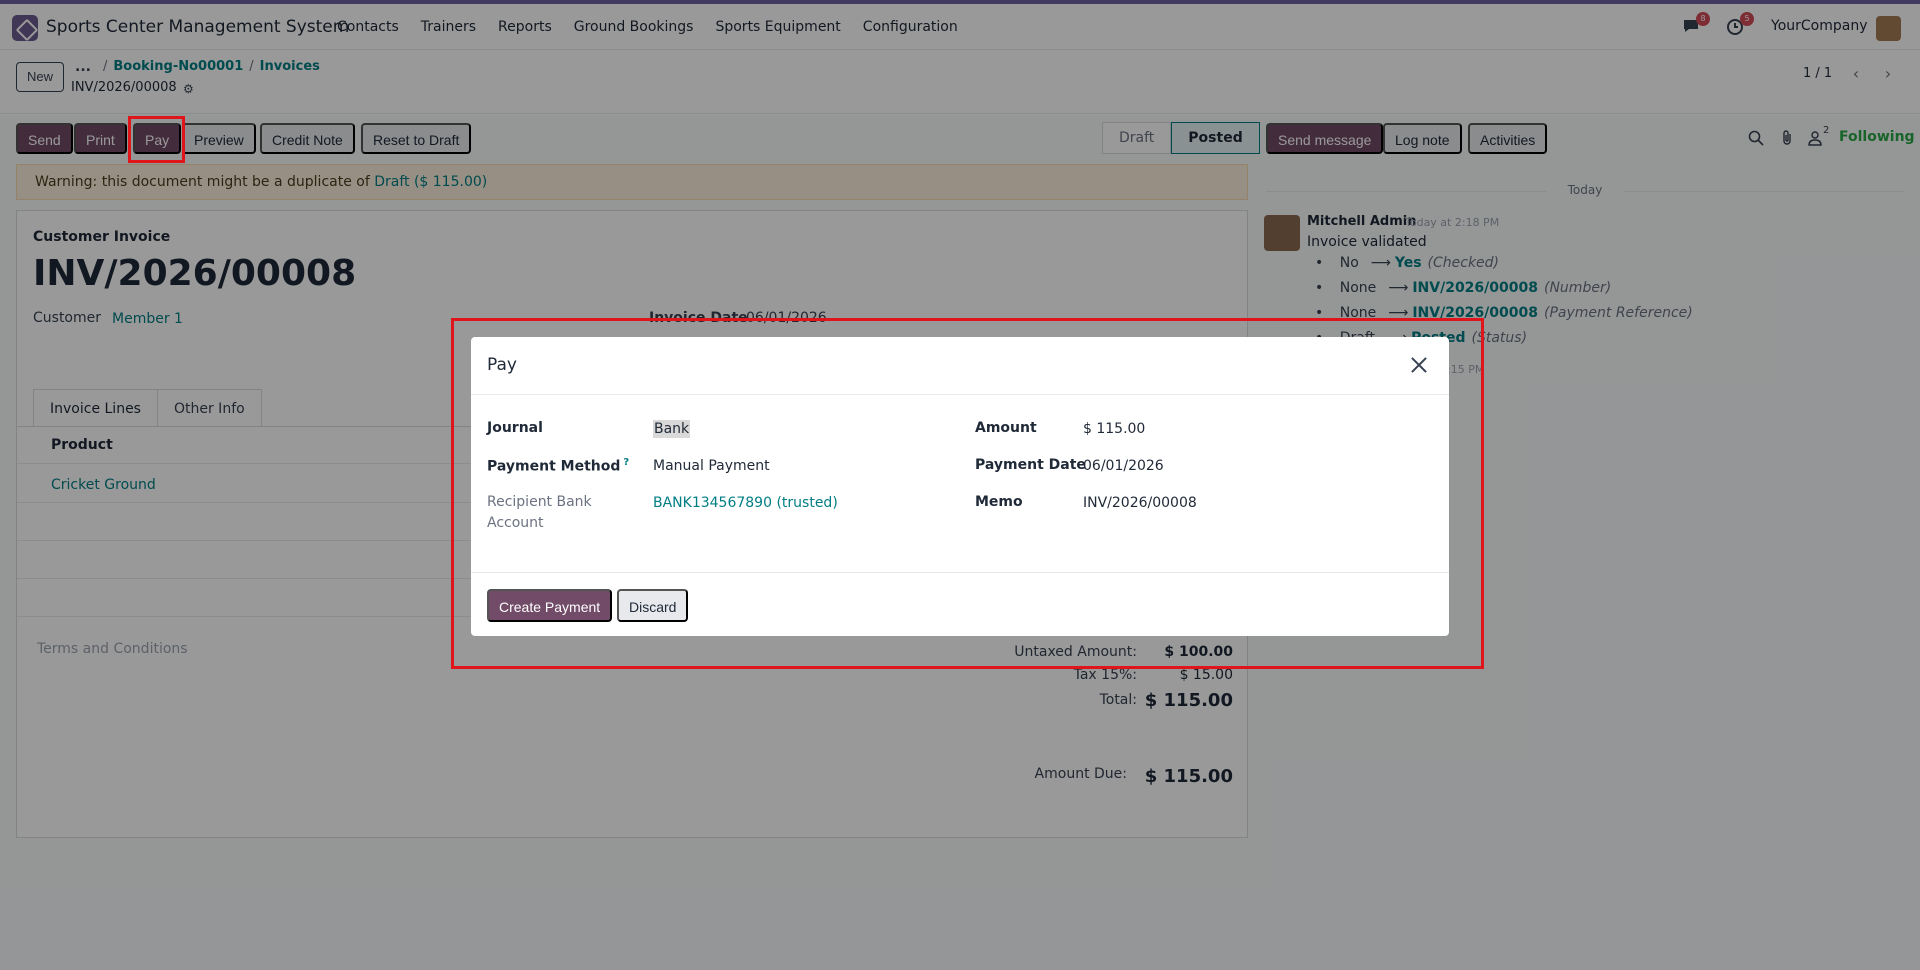  What do you see at coordinates (554, 466) in the screenshot?
I see `payment-method-label-text: Payment Method` at bounding box center [554, 466].